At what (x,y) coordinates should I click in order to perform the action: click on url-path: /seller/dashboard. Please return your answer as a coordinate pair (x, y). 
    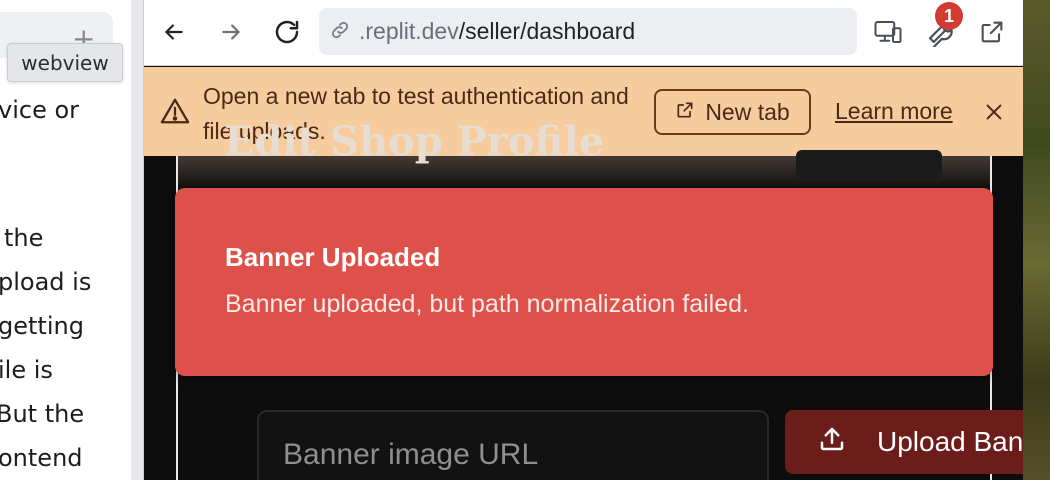
    Looking at the image, I should click on (547, 31).